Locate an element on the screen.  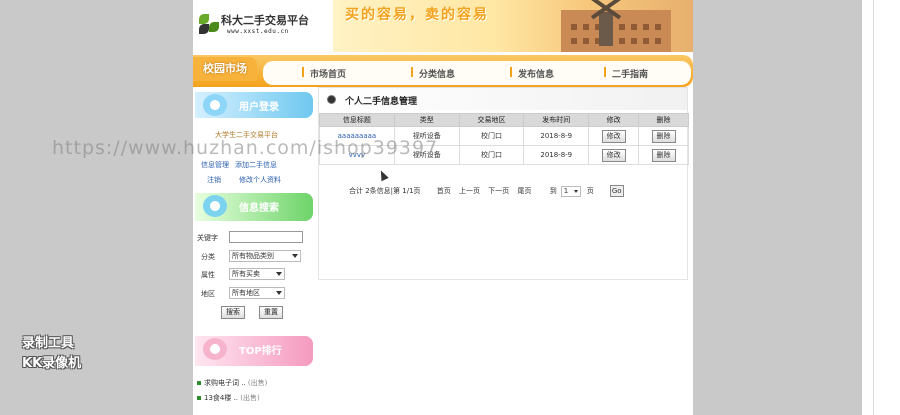
nav-section-tab: 校园市场 is located at coordinates (225, 69).